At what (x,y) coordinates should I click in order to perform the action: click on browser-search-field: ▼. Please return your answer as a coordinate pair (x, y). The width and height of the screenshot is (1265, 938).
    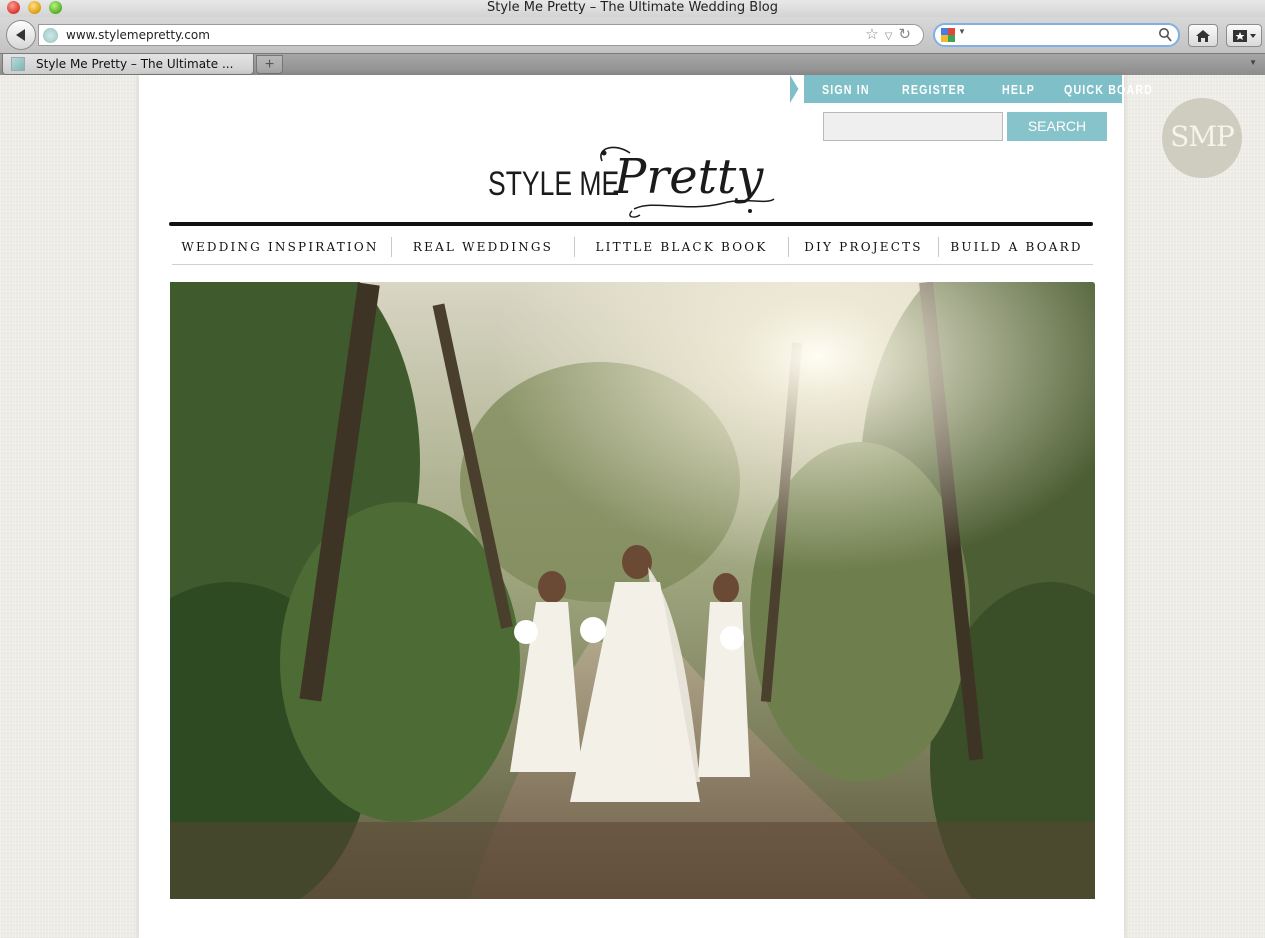
    Looking at the image, I should click on (1056, 35).